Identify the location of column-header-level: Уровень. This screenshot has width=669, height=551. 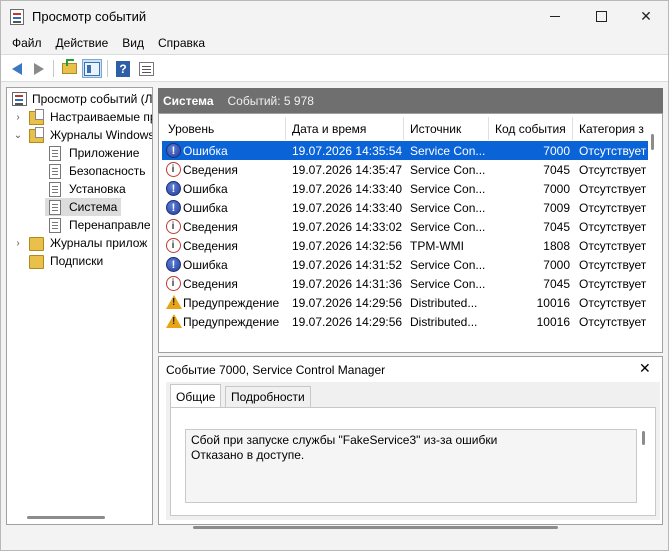
(224, 128).